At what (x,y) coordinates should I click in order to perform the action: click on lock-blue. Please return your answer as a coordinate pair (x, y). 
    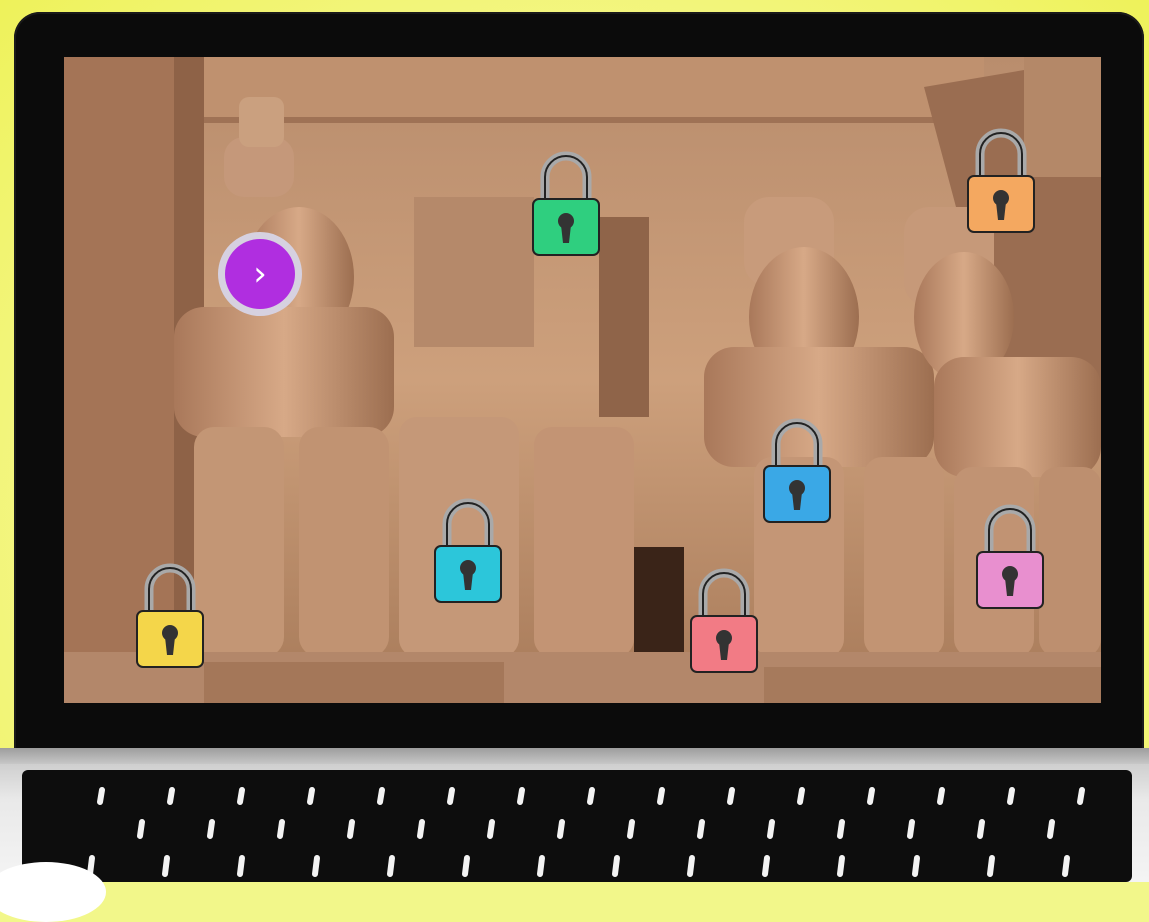
    Looking at the image, I should click on (797, 469).